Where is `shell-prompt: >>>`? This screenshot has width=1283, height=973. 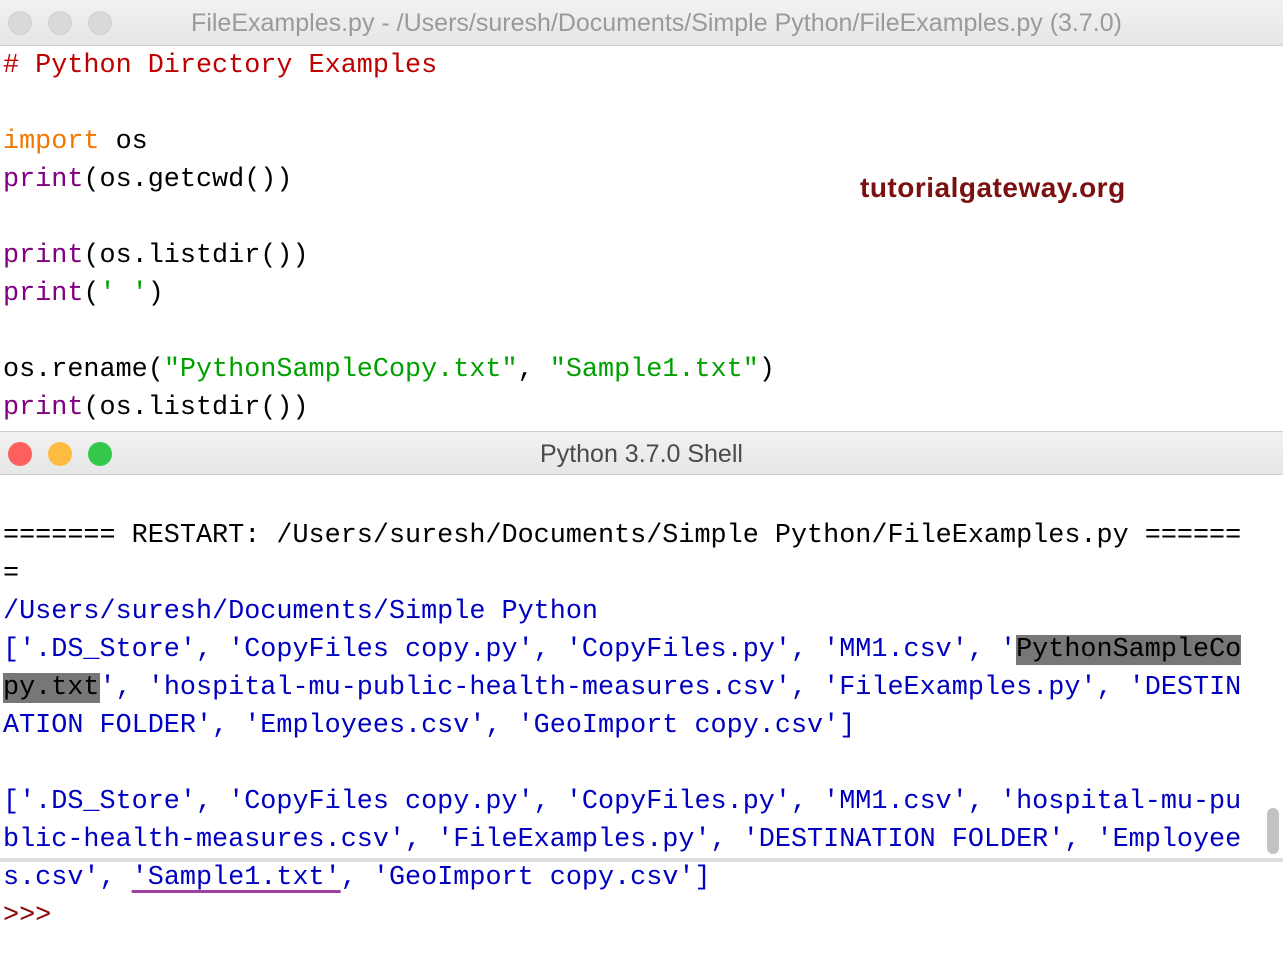
shell-prompt: >>> is located at coordinates (628, 916).